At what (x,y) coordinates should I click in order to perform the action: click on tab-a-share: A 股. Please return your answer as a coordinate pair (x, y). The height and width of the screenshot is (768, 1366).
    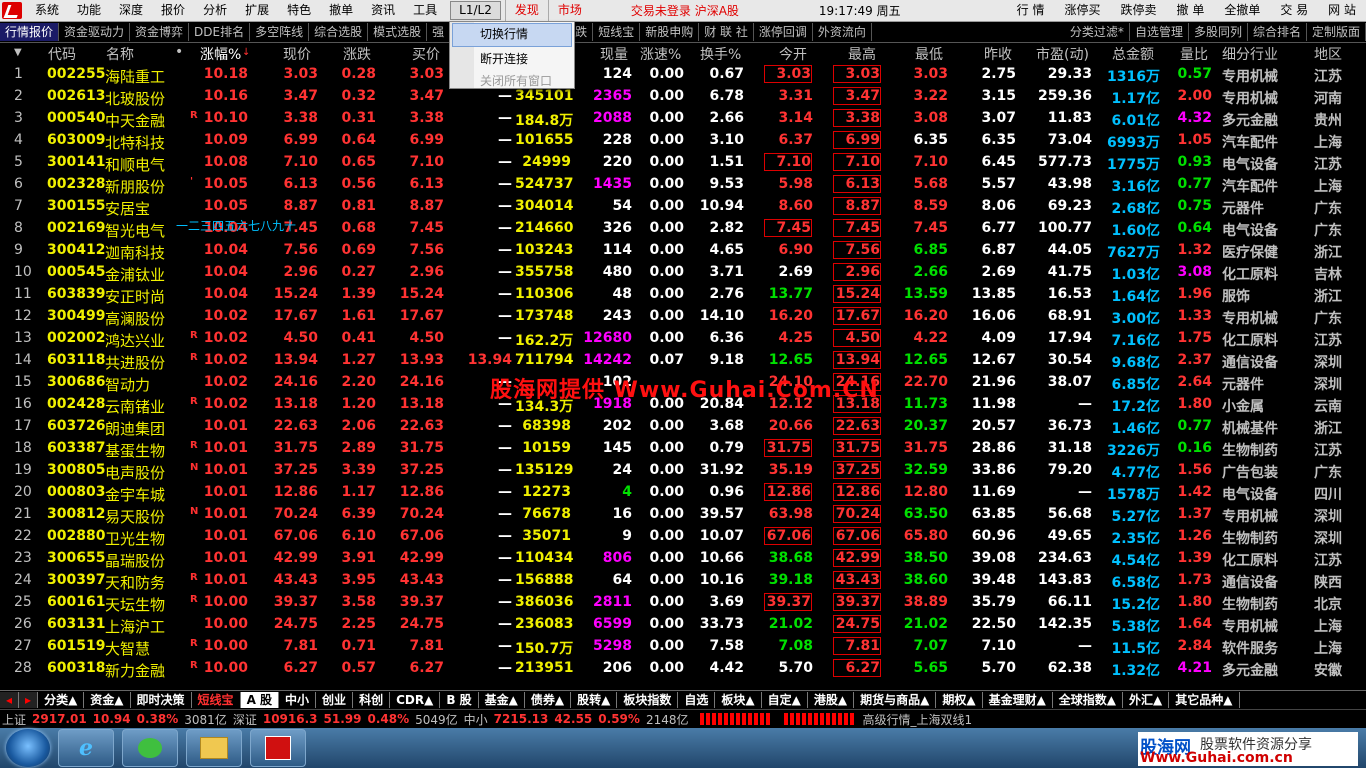
    Looking at the image, I should click on (260, 700).